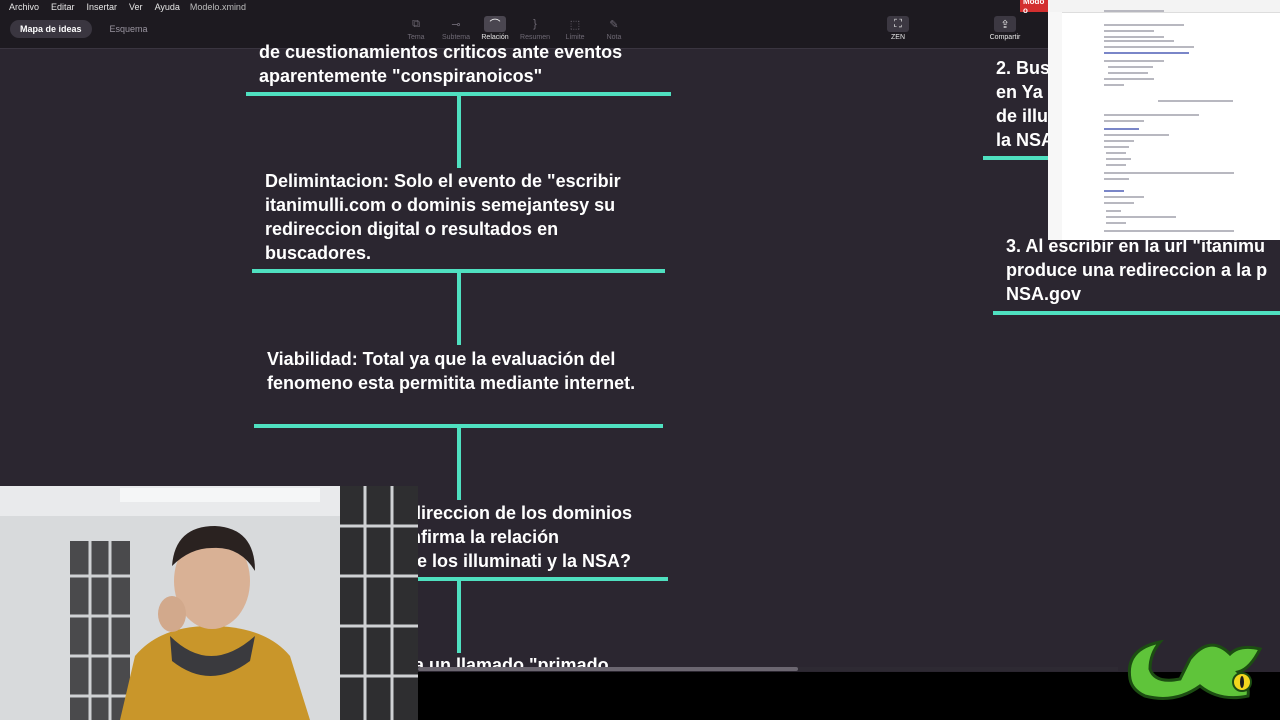 This screenshot has height=720, width=1280. Describe the element at coordinates (416, 23) in the screenshot. I see `topic-icon: ⧉` at that location.